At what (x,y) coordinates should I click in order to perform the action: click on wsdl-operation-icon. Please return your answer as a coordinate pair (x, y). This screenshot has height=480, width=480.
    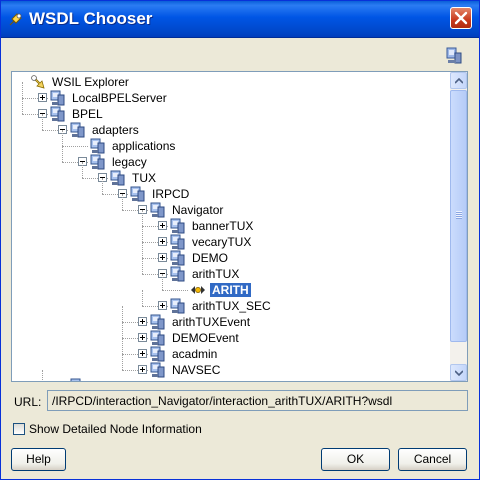
    Looking at the image, I should click on (198, 290).